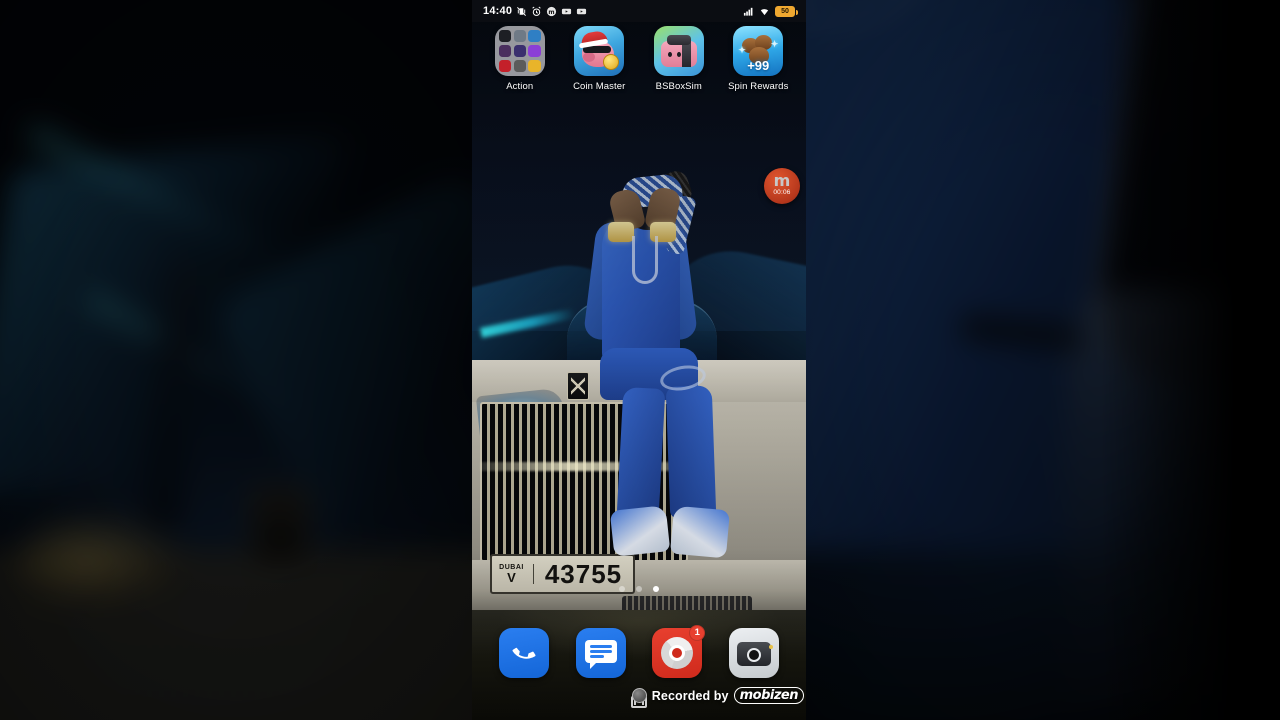  I want to click on dock: 1, so click(639, 651).